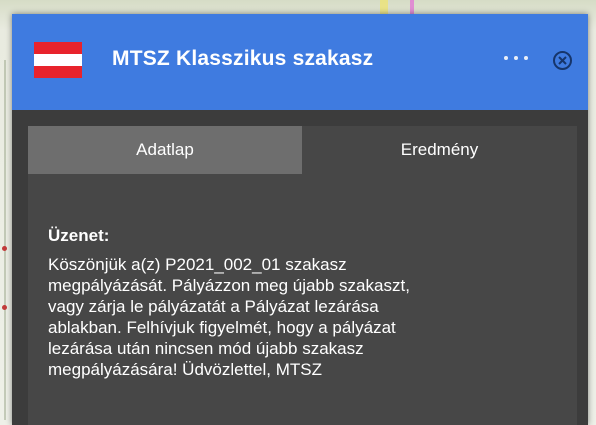 The width and height of the screenshot is (596, 425). What do you see at coordinates (185, 369) in the screenshot?
I see `message-line: megpályázására! Üdvözlettel, MTSZ` at bounding box center [185, 369].